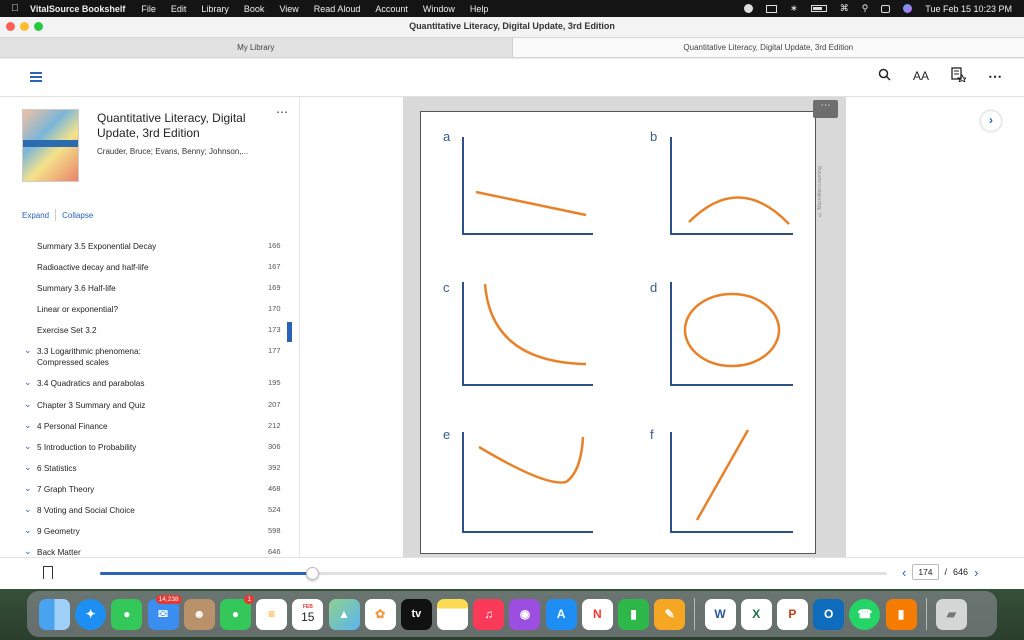 This screenshot has width=1024, height=640. Describe the element at coordinates (35, 215) in the screenshot. I see `expand-link: Expand` at that location.